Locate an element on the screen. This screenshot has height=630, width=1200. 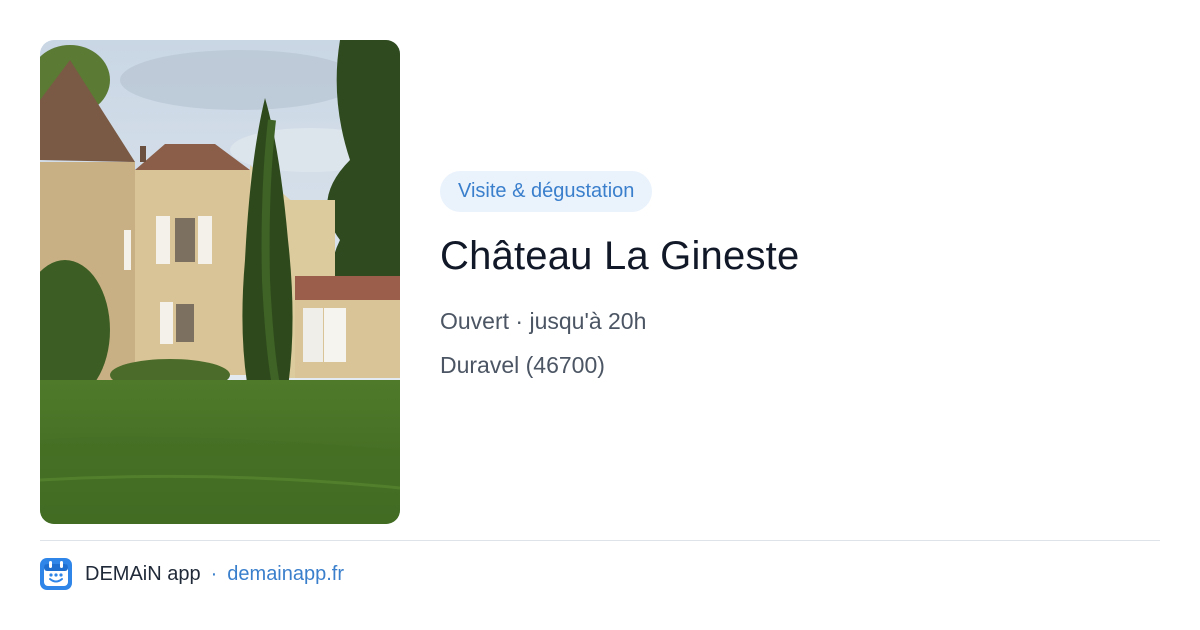
opening-status: Ouvert · jusqu'à 20h is located at coordinates (543, 321).